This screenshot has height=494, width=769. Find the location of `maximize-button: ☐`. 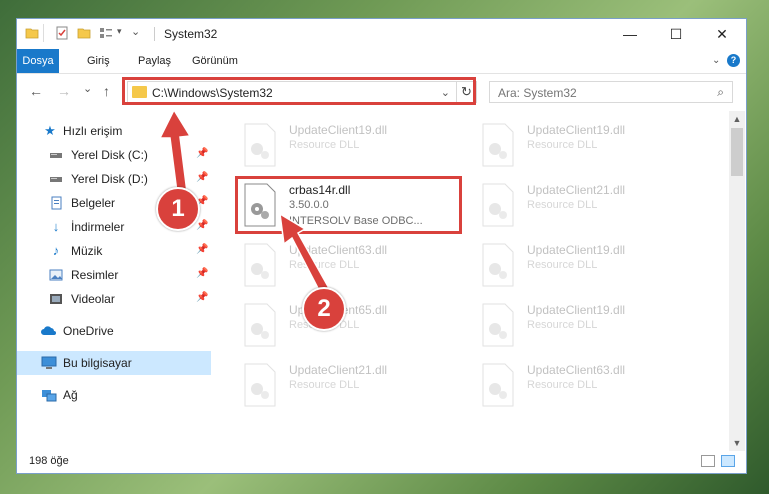

maximize-button: ☐ is located at coordinates (676, 34).